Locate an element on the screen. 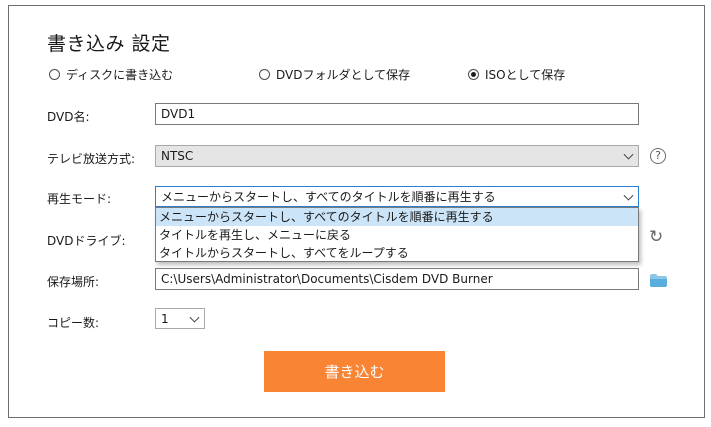 This screenshot has height=427, width=711. tv-standard-value: NTSC is located at coordinates (177, 156).